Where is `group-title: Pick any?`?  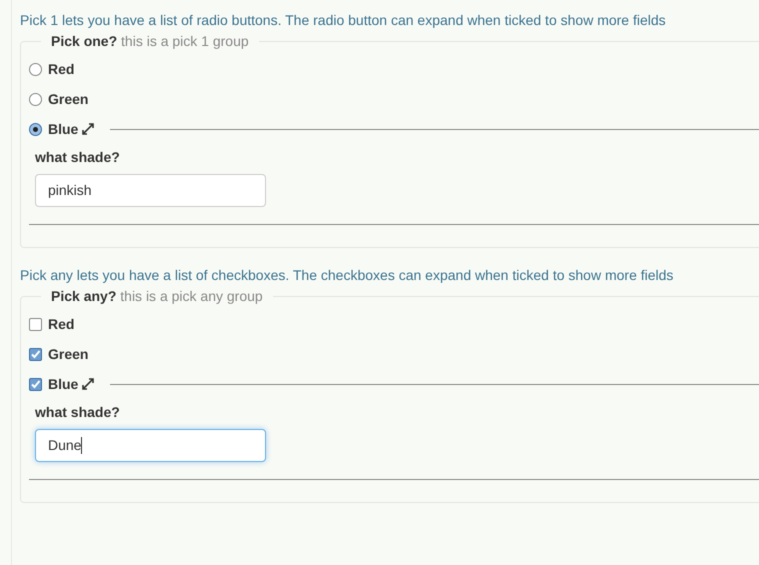 group-title: Pick any? is located at coordinates (83, 296).